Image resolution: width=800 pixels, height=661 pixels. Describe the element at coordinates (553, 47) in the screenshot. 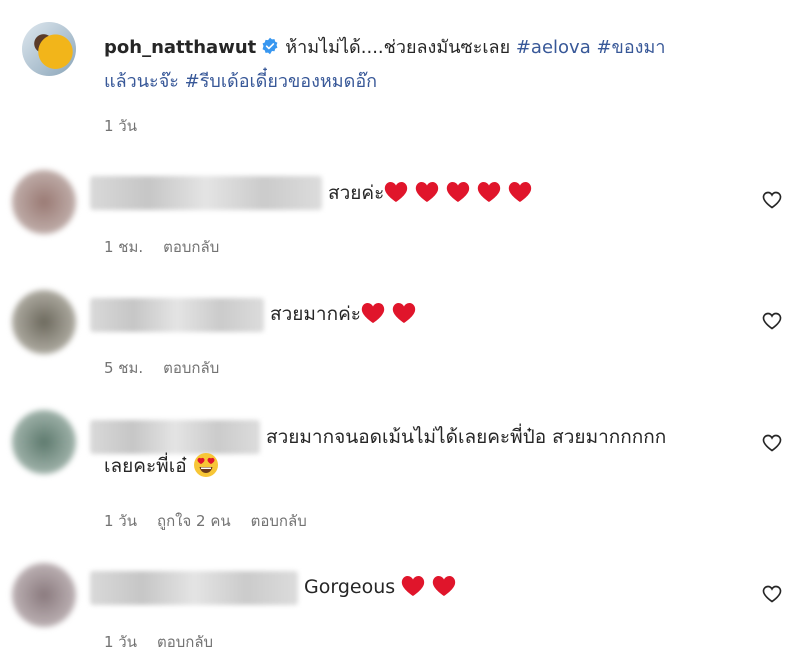

I see `hashtag: #aelova` at that location.